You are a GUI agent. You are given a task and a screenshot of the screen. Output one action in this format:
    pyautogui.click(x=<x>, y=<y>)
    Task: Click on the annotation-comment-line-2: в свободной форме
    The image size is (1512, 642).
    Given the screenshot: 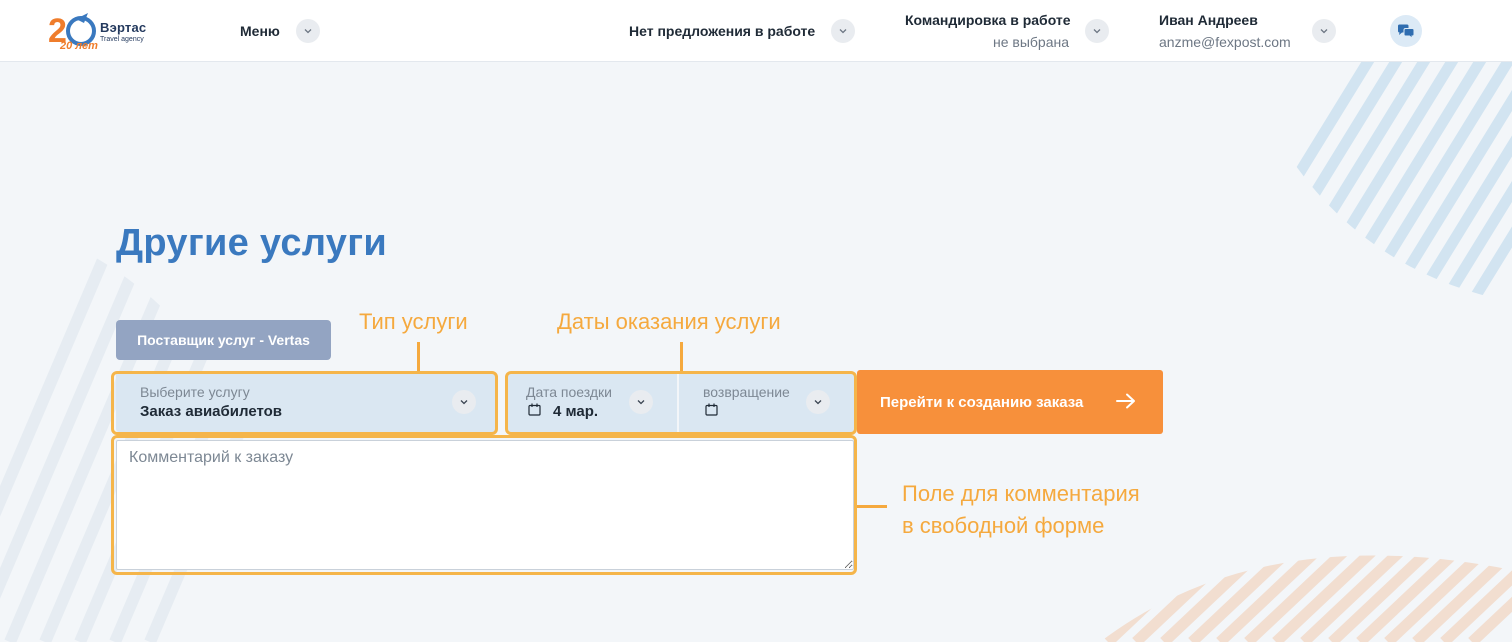 What is the action you would take?
    pyautogui.click(x=1003, y=525)
    